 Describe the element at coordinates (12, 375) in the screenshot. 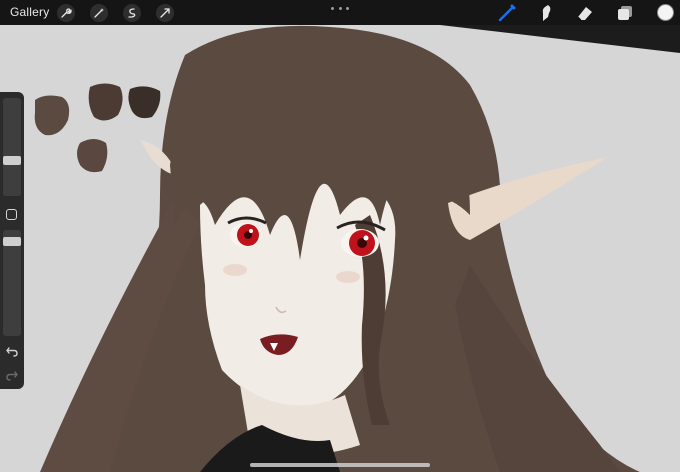

I see `redo-icon` at that location.